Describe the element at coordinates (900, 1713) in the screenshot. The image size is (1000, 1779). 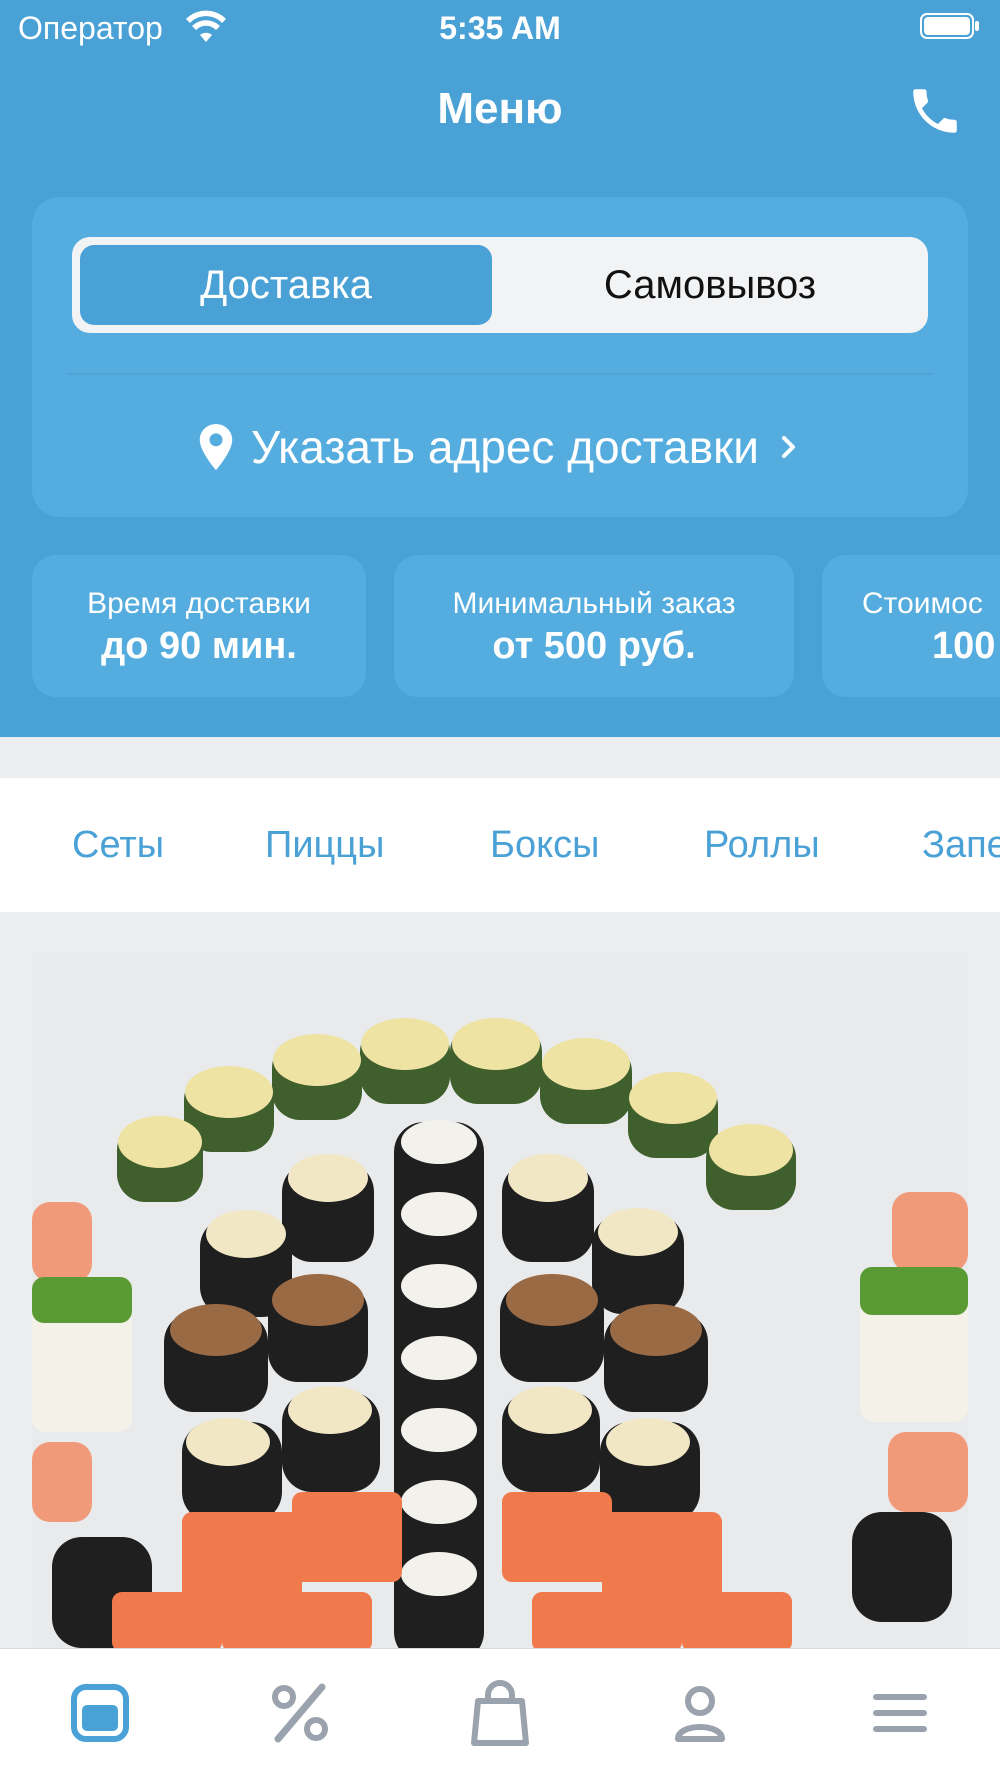
I see `hamburger-icon` at that location.